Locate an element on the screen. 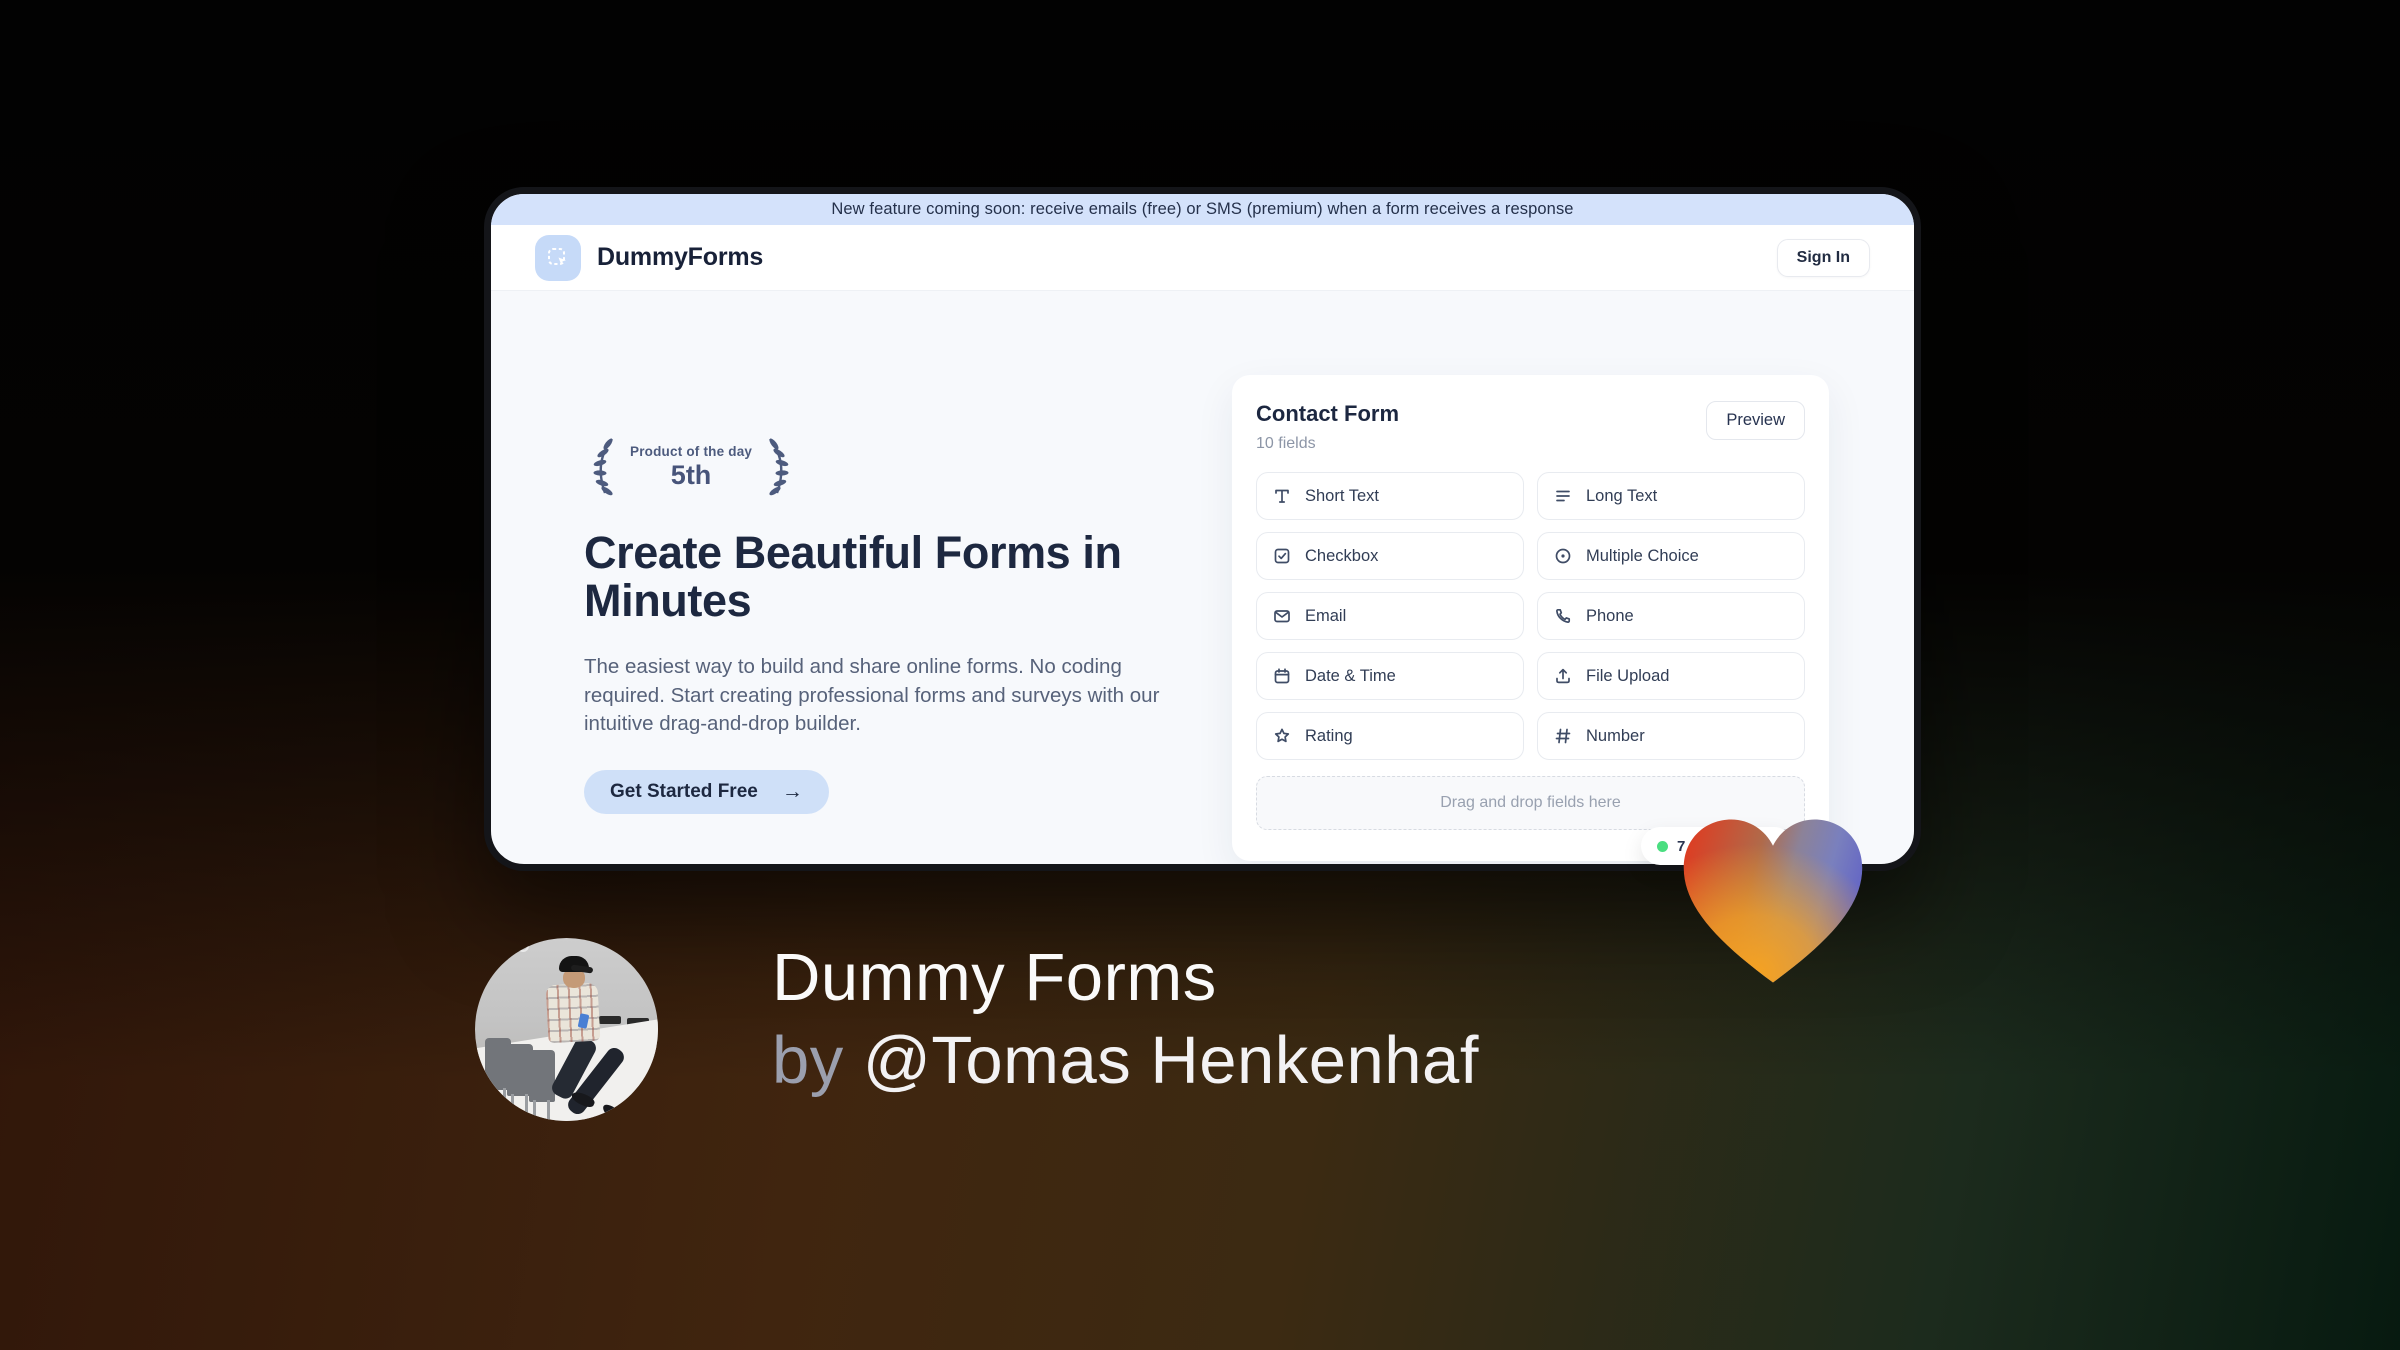 The image size is (2400, 1350). radio-icon is located at coordinates (1563, 556).